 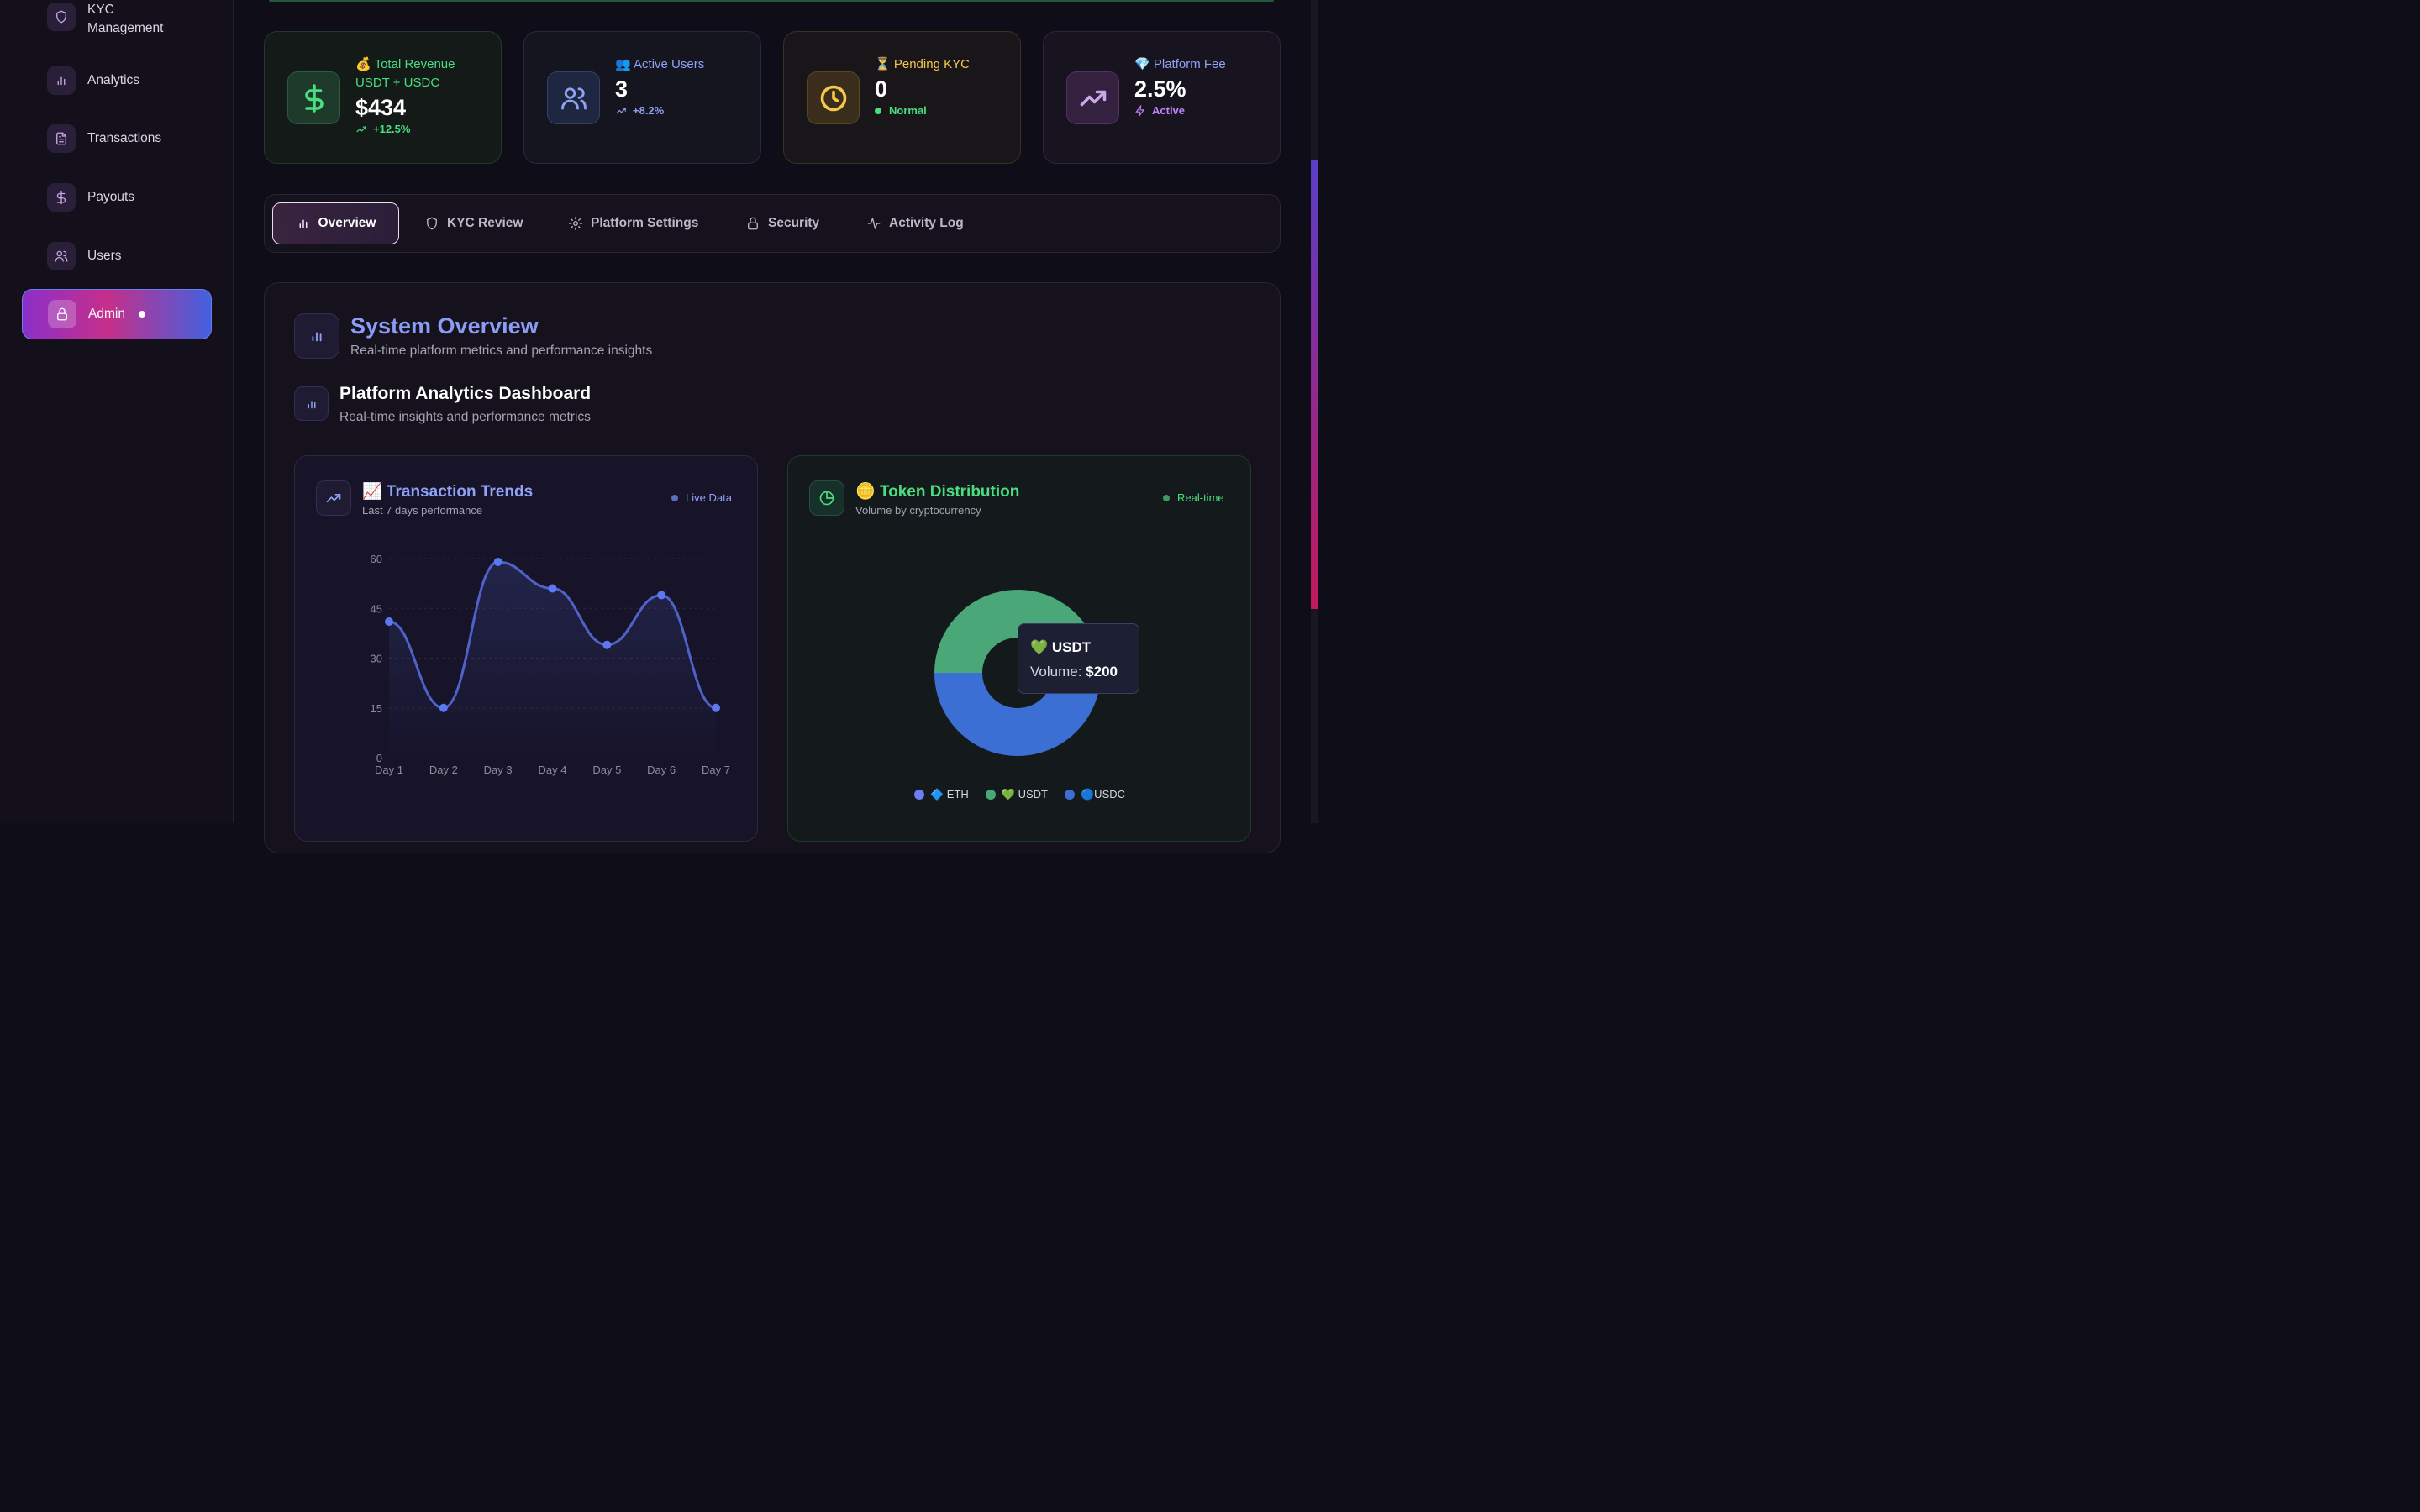 What do you see at coordinates (379, 758) in the screenshot?
I see `y-tick-label: 0` at bounding box center [379, 758].